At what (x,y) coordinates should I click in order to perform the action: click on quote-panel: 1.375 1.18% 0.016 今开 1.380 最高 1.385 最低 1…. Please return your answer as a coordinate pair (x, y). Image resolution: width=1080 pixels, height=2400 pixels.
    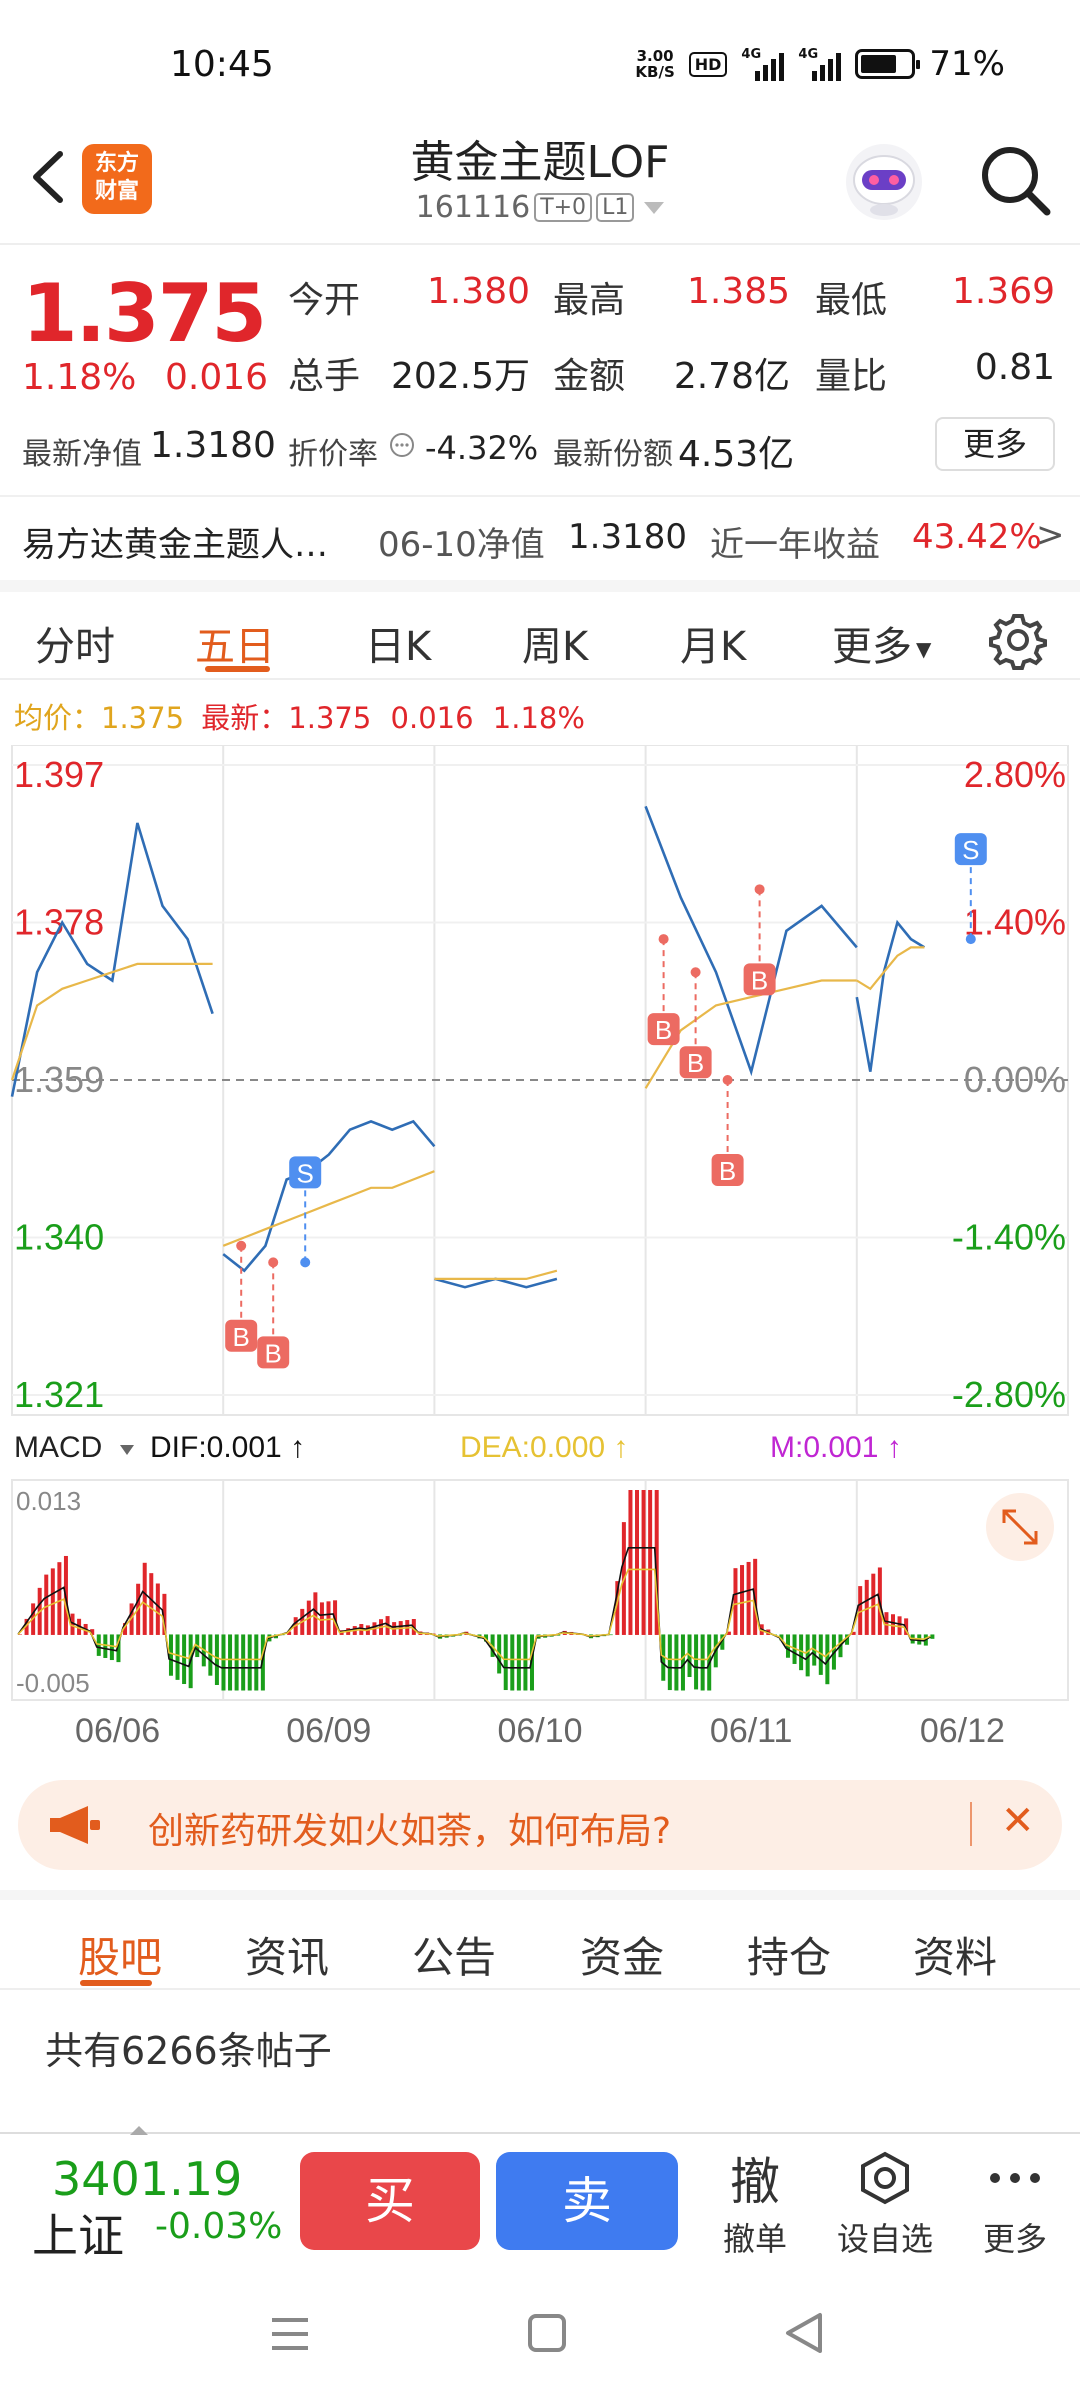
    Looking at the image, I should click on (540, 412).